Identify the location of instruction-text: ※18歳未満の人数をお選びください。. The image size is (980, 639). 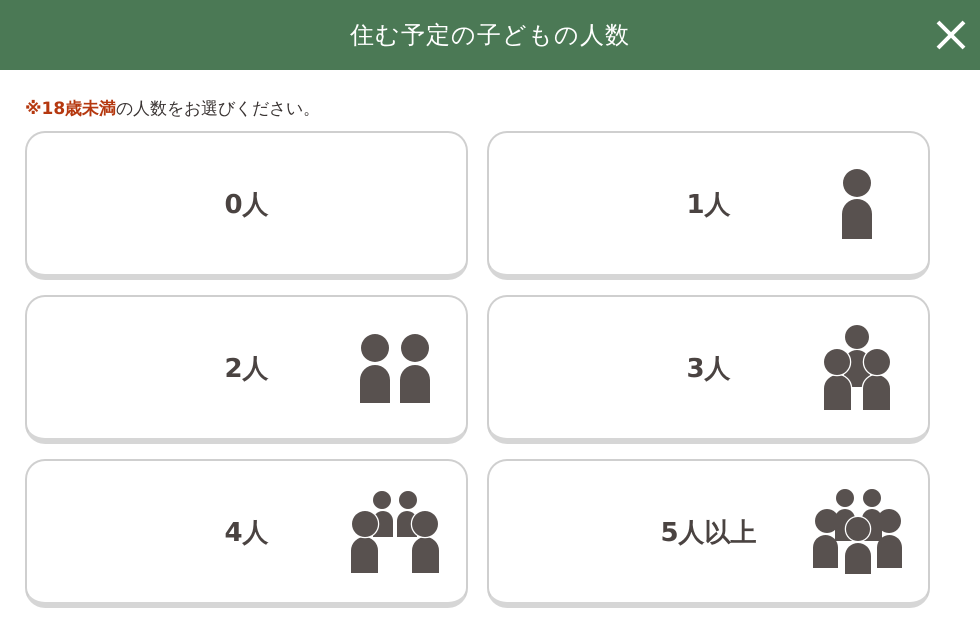
(173, 109).